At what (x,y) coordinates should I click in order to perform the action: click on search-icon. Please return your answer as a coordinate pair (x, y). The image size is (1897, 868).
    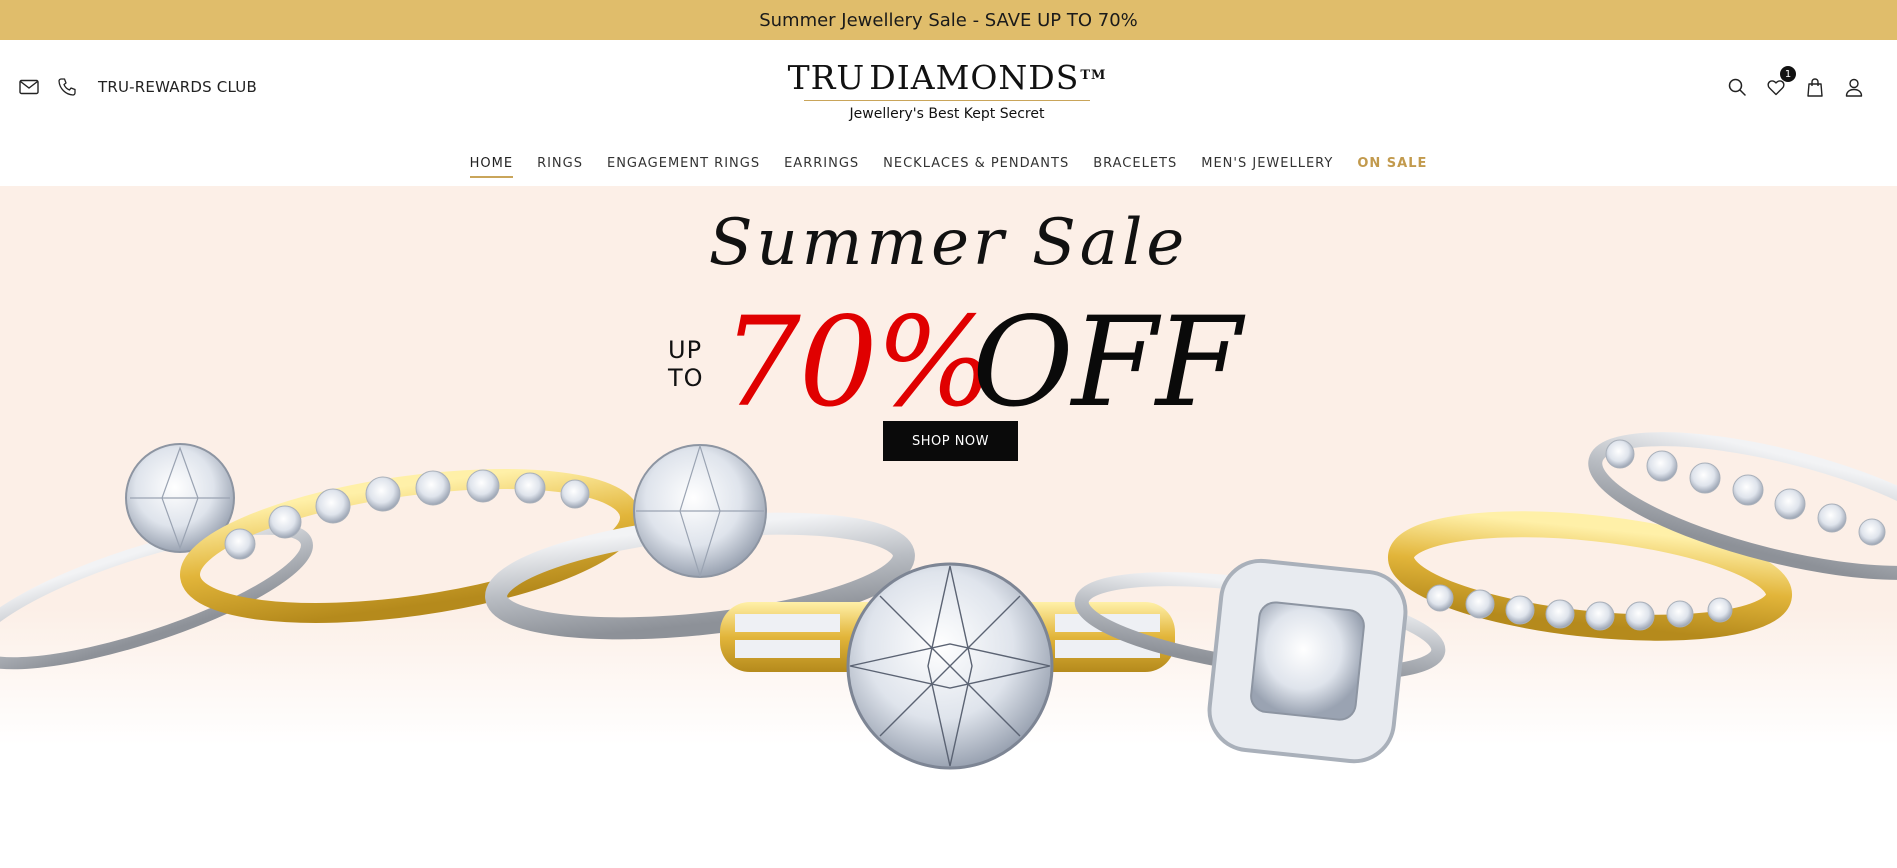
    Looking at the image, I should click on (1737, 87).